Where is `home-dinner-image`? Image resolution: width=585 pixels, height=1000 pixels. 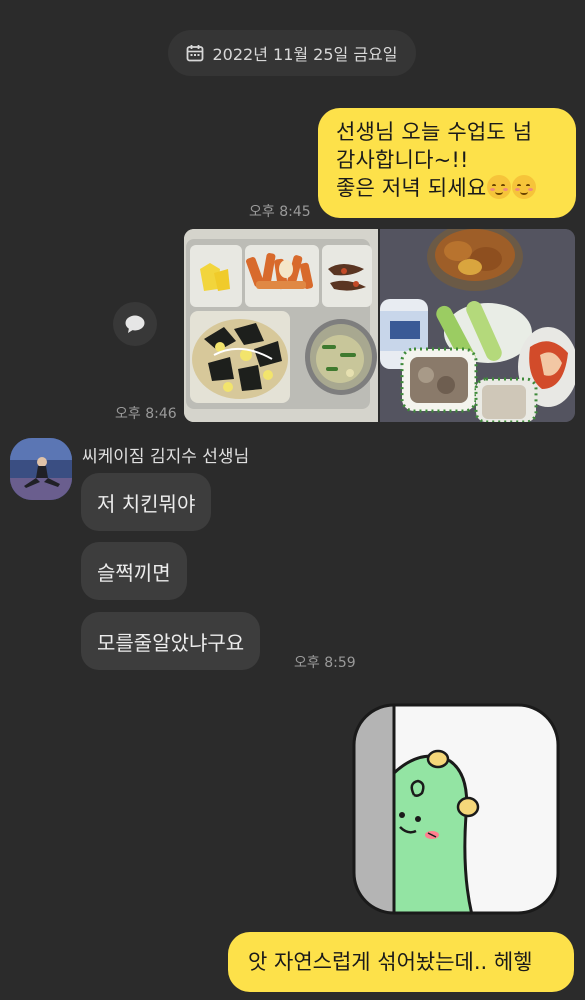
home-dinner-image is located at coordinates (477, 325).